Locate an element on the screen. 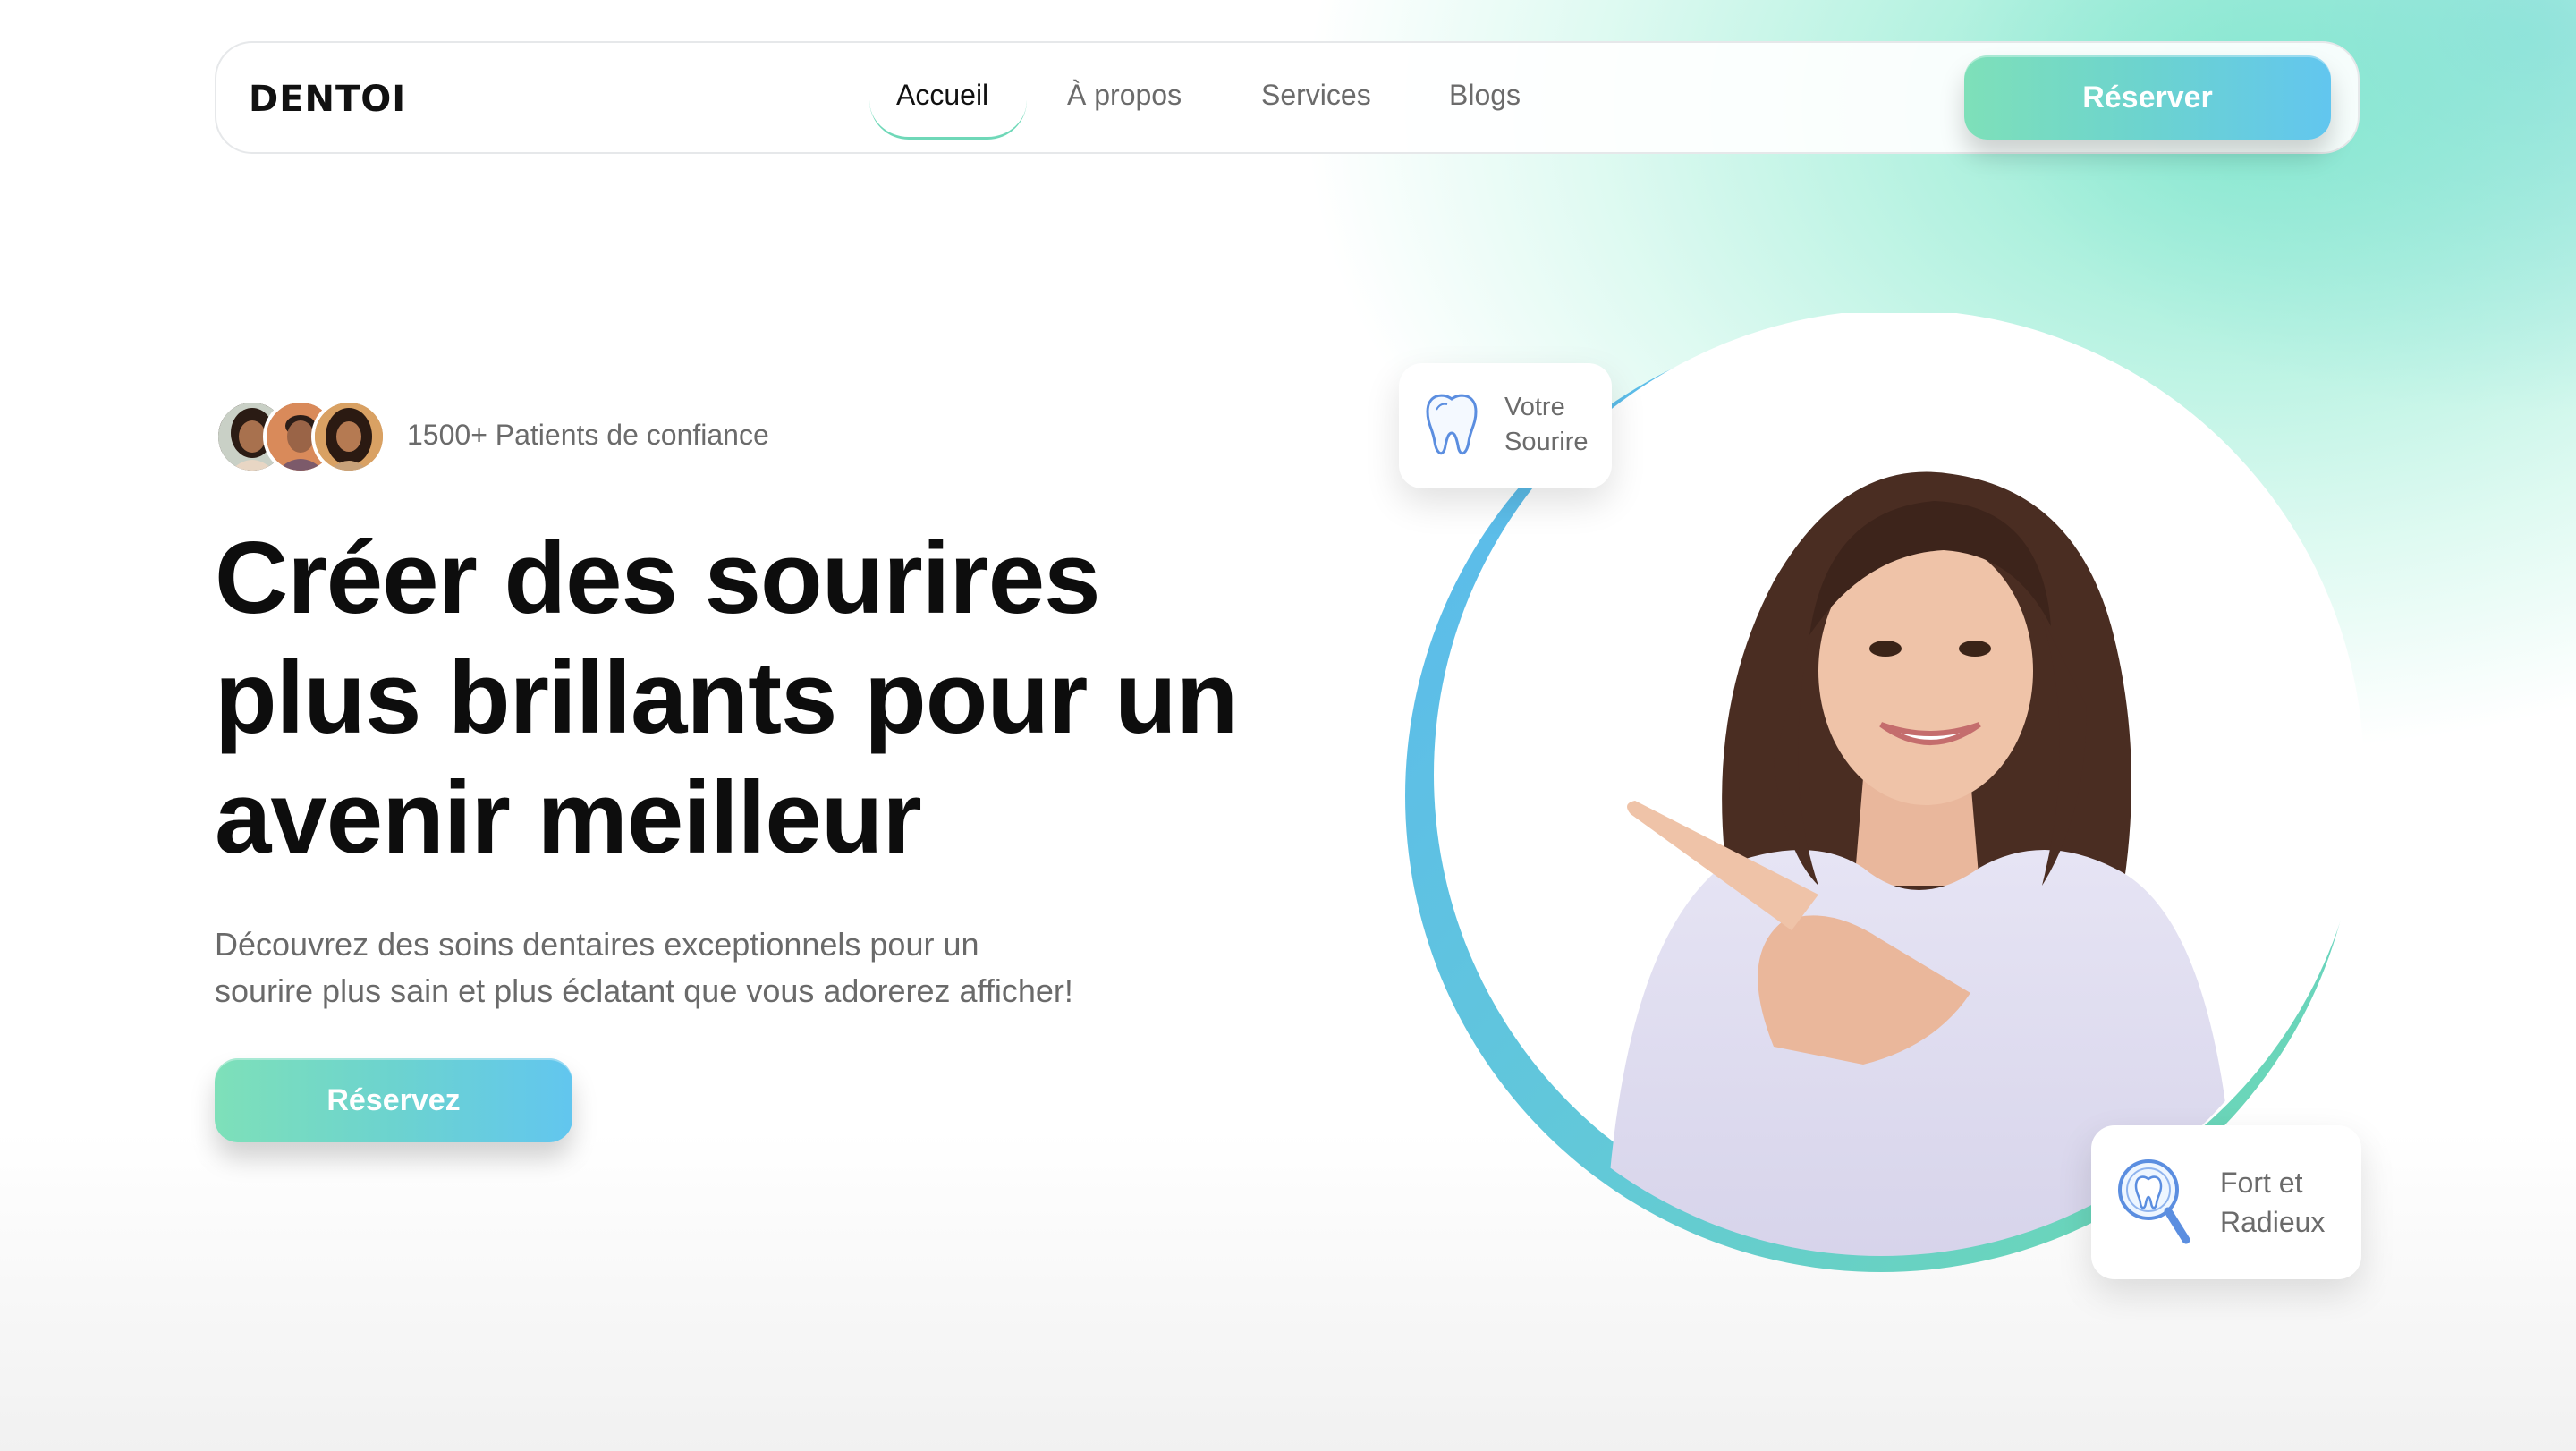 The image size is (2576, 1451). tooth-icon is located at coordinates (1451, 428).